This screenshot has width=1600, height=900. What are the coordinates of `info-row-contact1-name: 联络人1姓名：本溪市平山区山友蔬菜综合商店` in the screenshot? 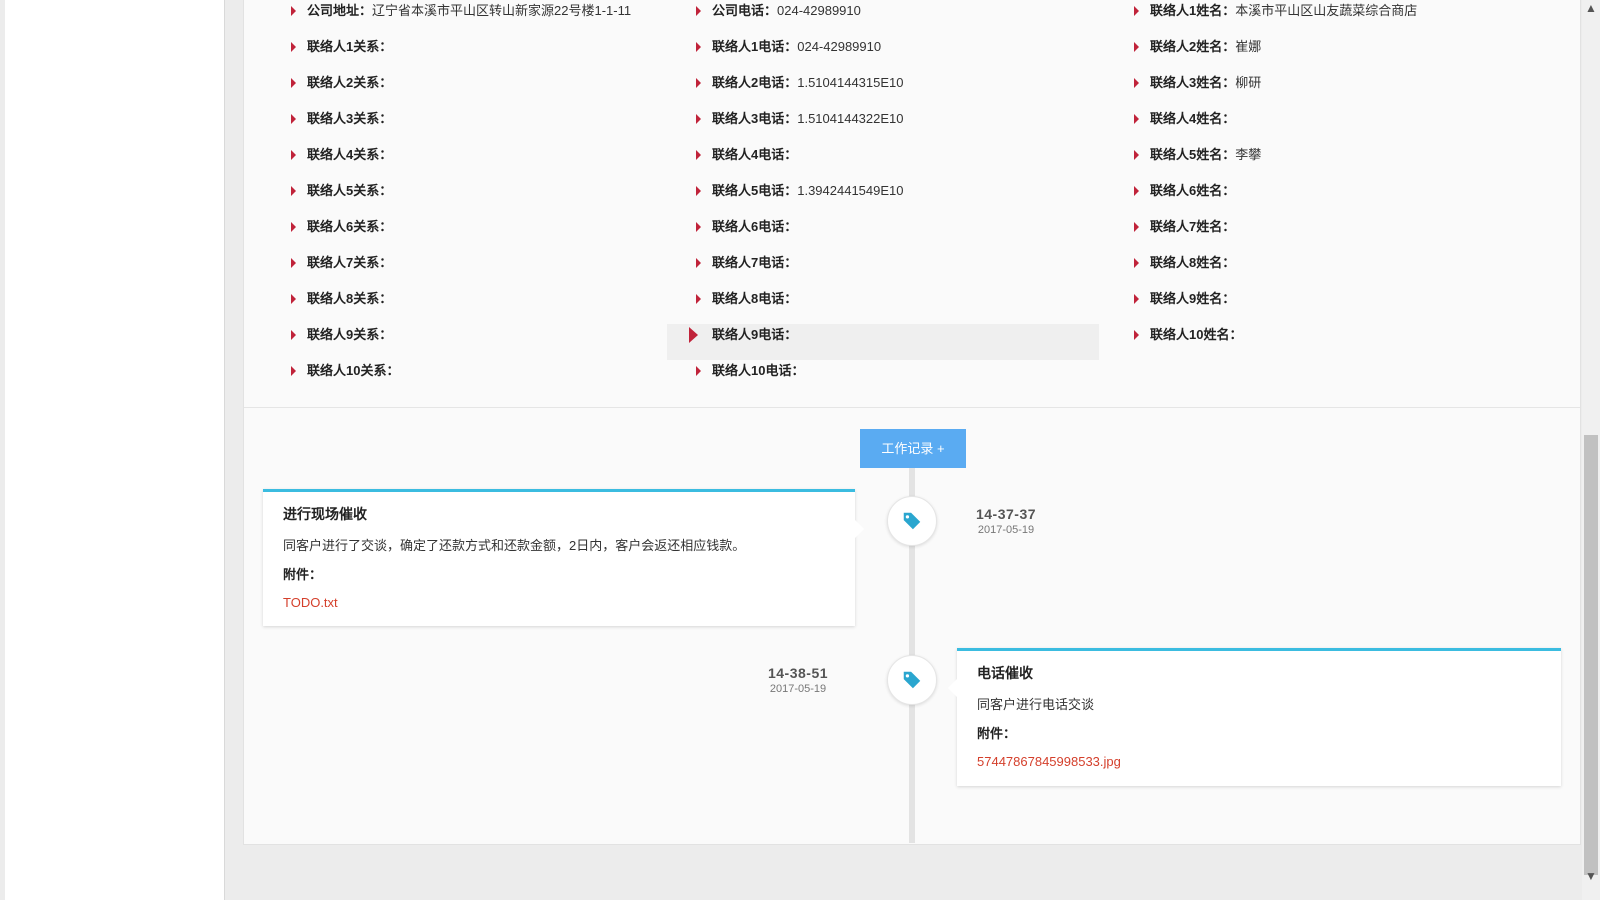 It's located at (1348, 18).